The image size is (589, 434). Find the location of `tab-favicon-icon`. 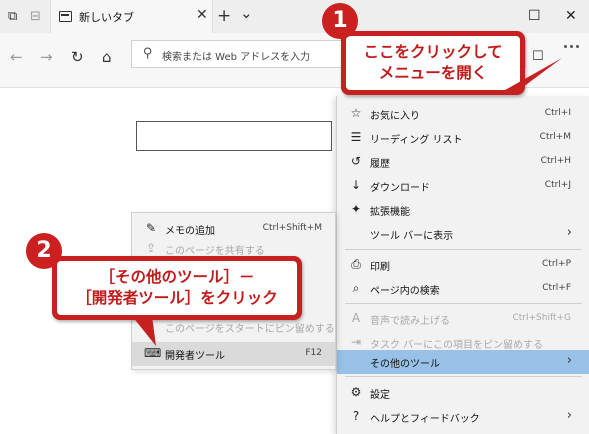

tab-favicon-icon is located at coordinates (65, 16).